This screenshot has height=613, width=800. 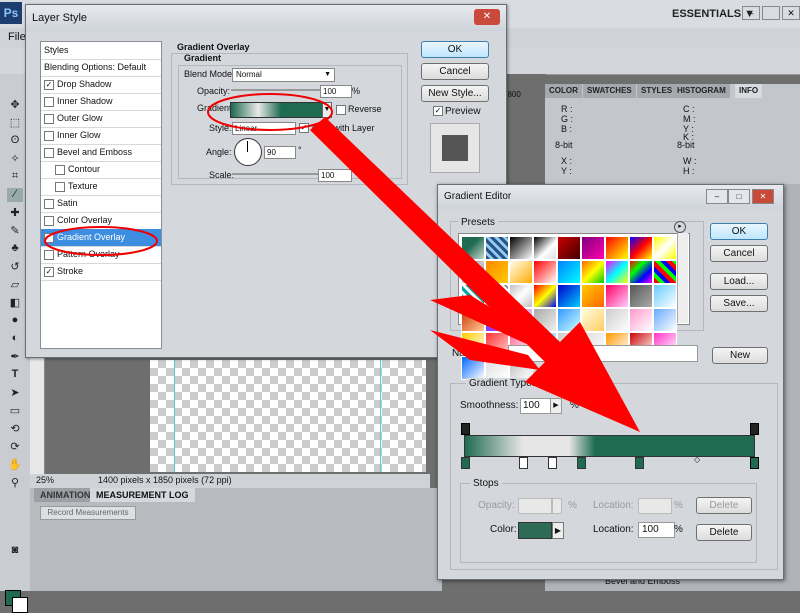 I want to click on stop-color-swatch, so click(x=535, y=530).